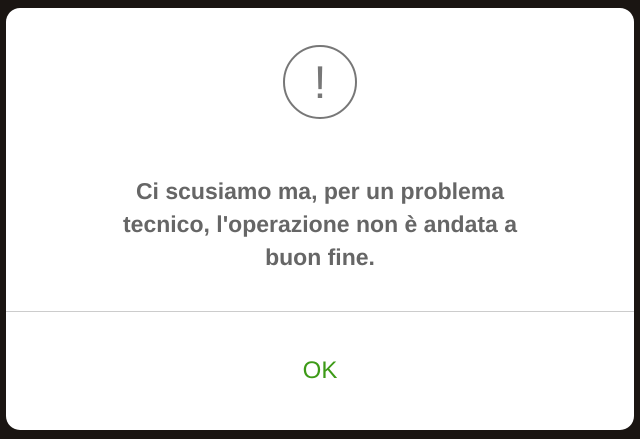 This screenshot has height=439, width=640. What do you see at coordinates (320, 371) in the screenshot?
I see `ok-button: OK` at bounding box center [320, 371].